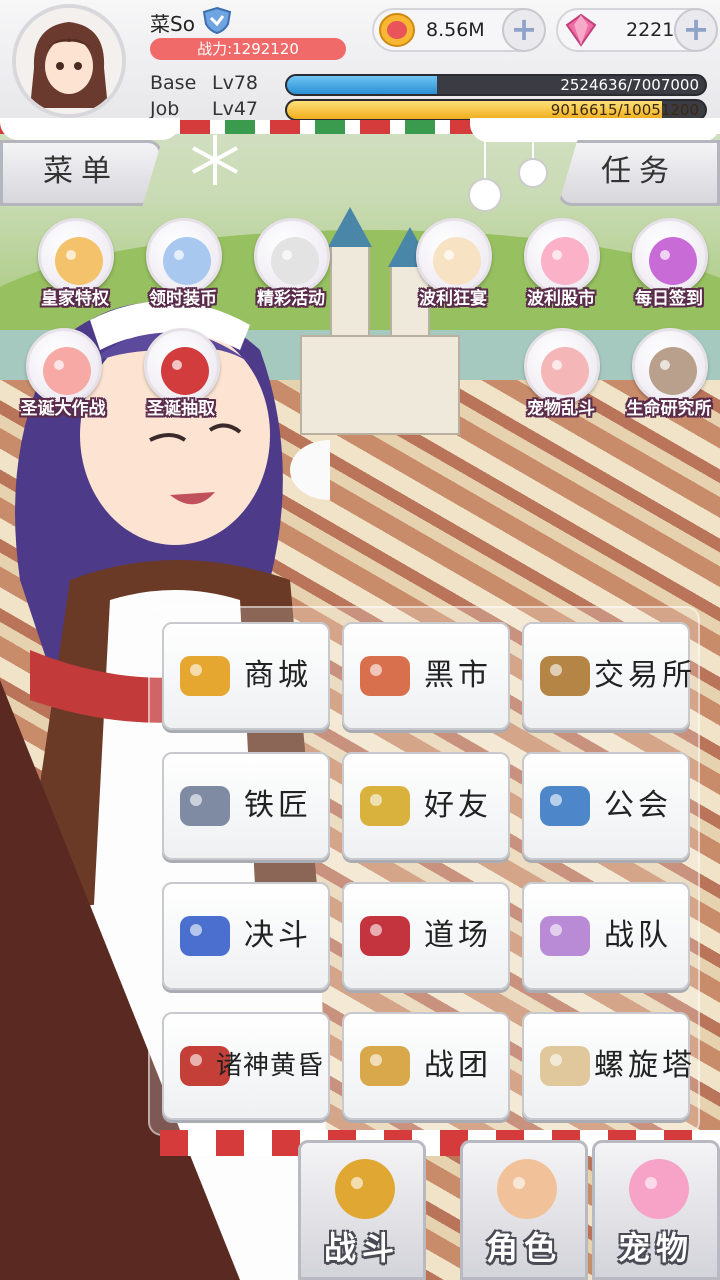 This screenshot has width=720, height=1280. Describe the element at coordinates (385, 936) in the screenshot. I see `devil-trident-icon` at that location.